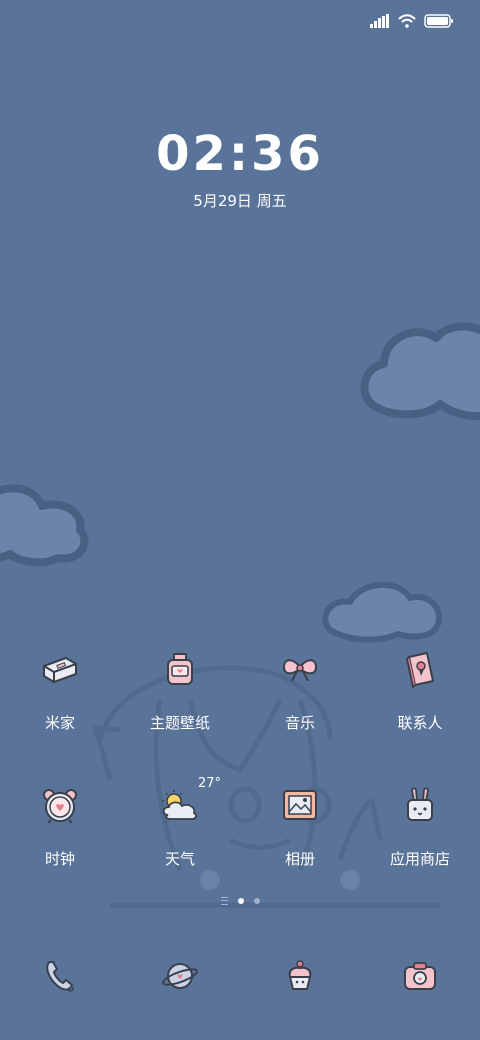 The height and width of the screenshot is (1040, 480). I want to click on music-bow-icon, so click(300, 670).